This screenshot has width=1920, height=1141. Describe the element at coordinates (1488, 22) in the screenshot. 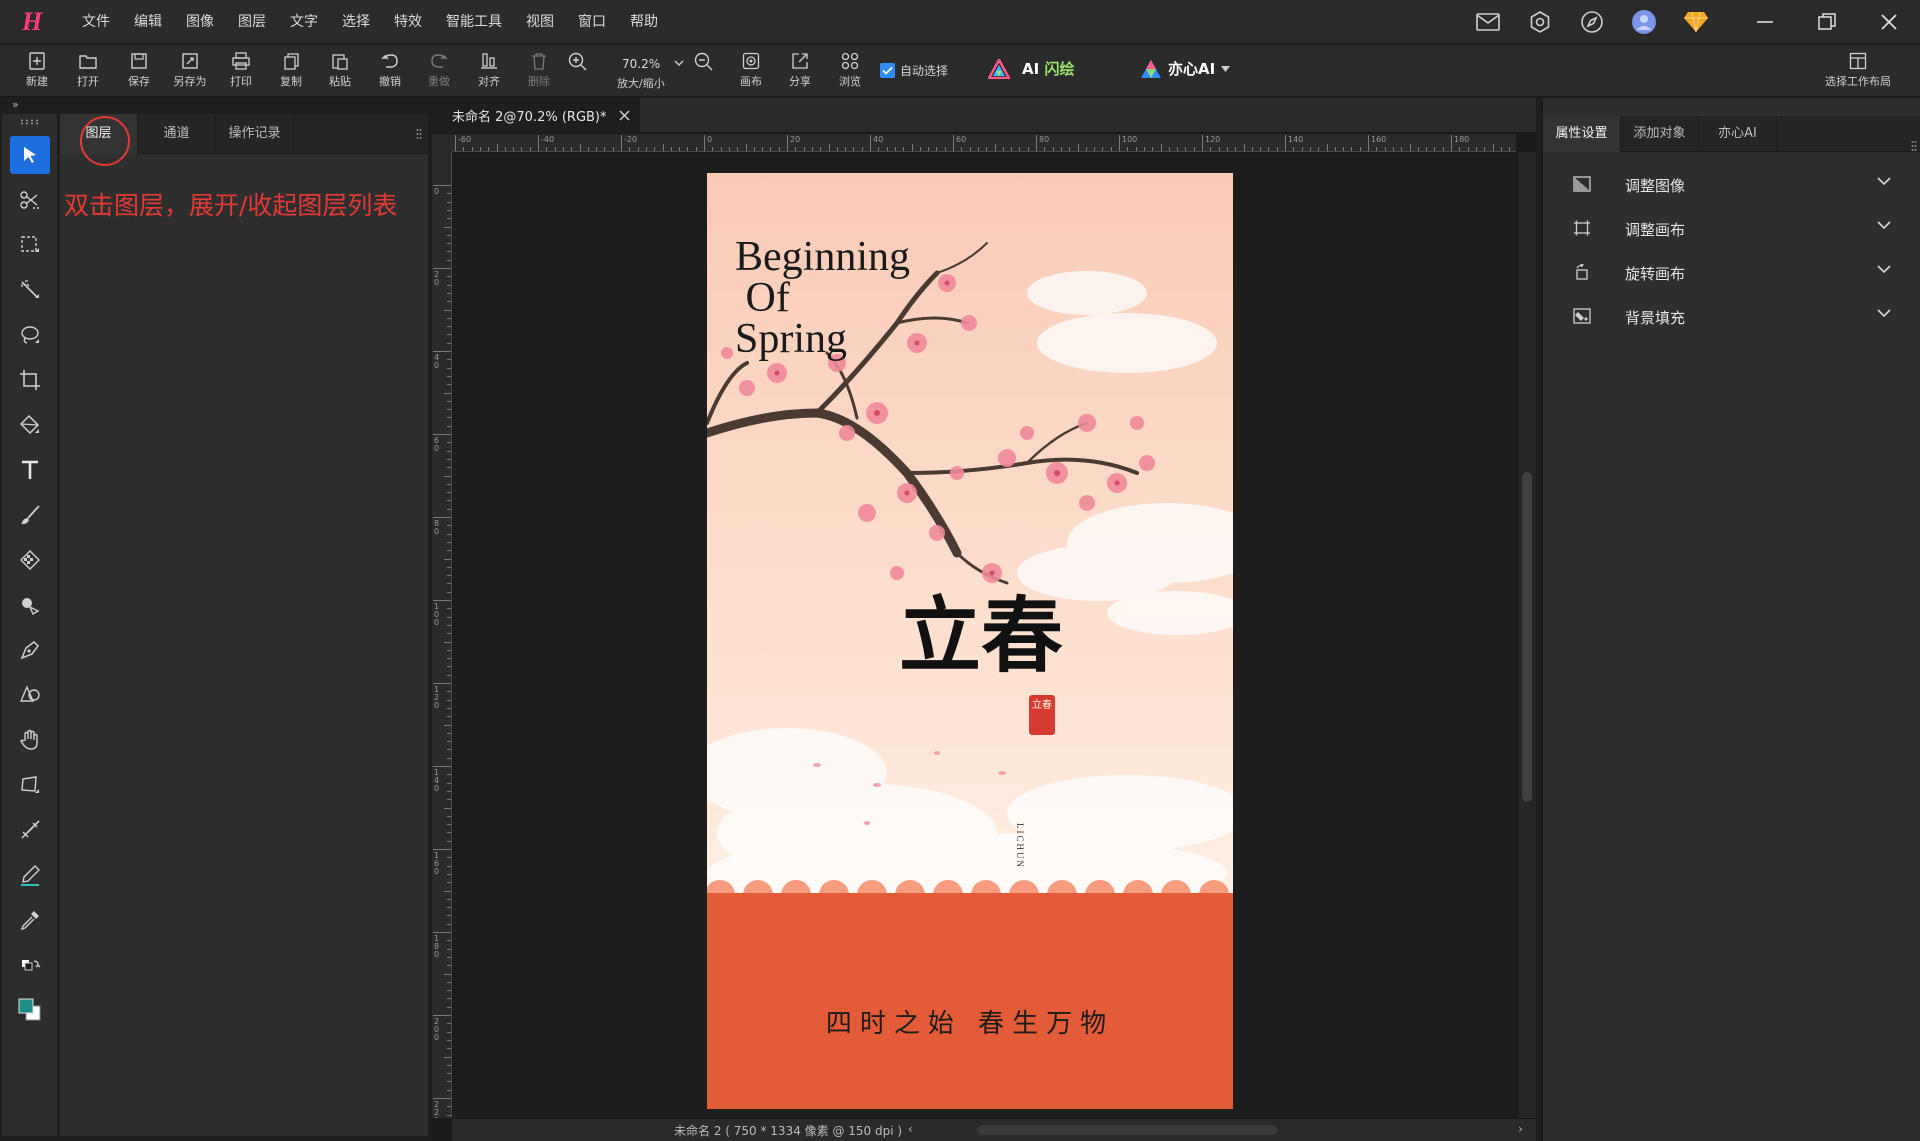

I see `mail-icon` at that location.